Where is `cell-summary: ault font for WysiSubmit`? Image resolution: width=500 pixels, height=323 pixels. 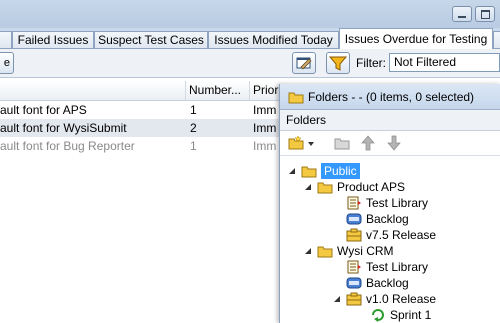
cell-summary: ault font for WysiSubmit is located at coordinates (63, 128).